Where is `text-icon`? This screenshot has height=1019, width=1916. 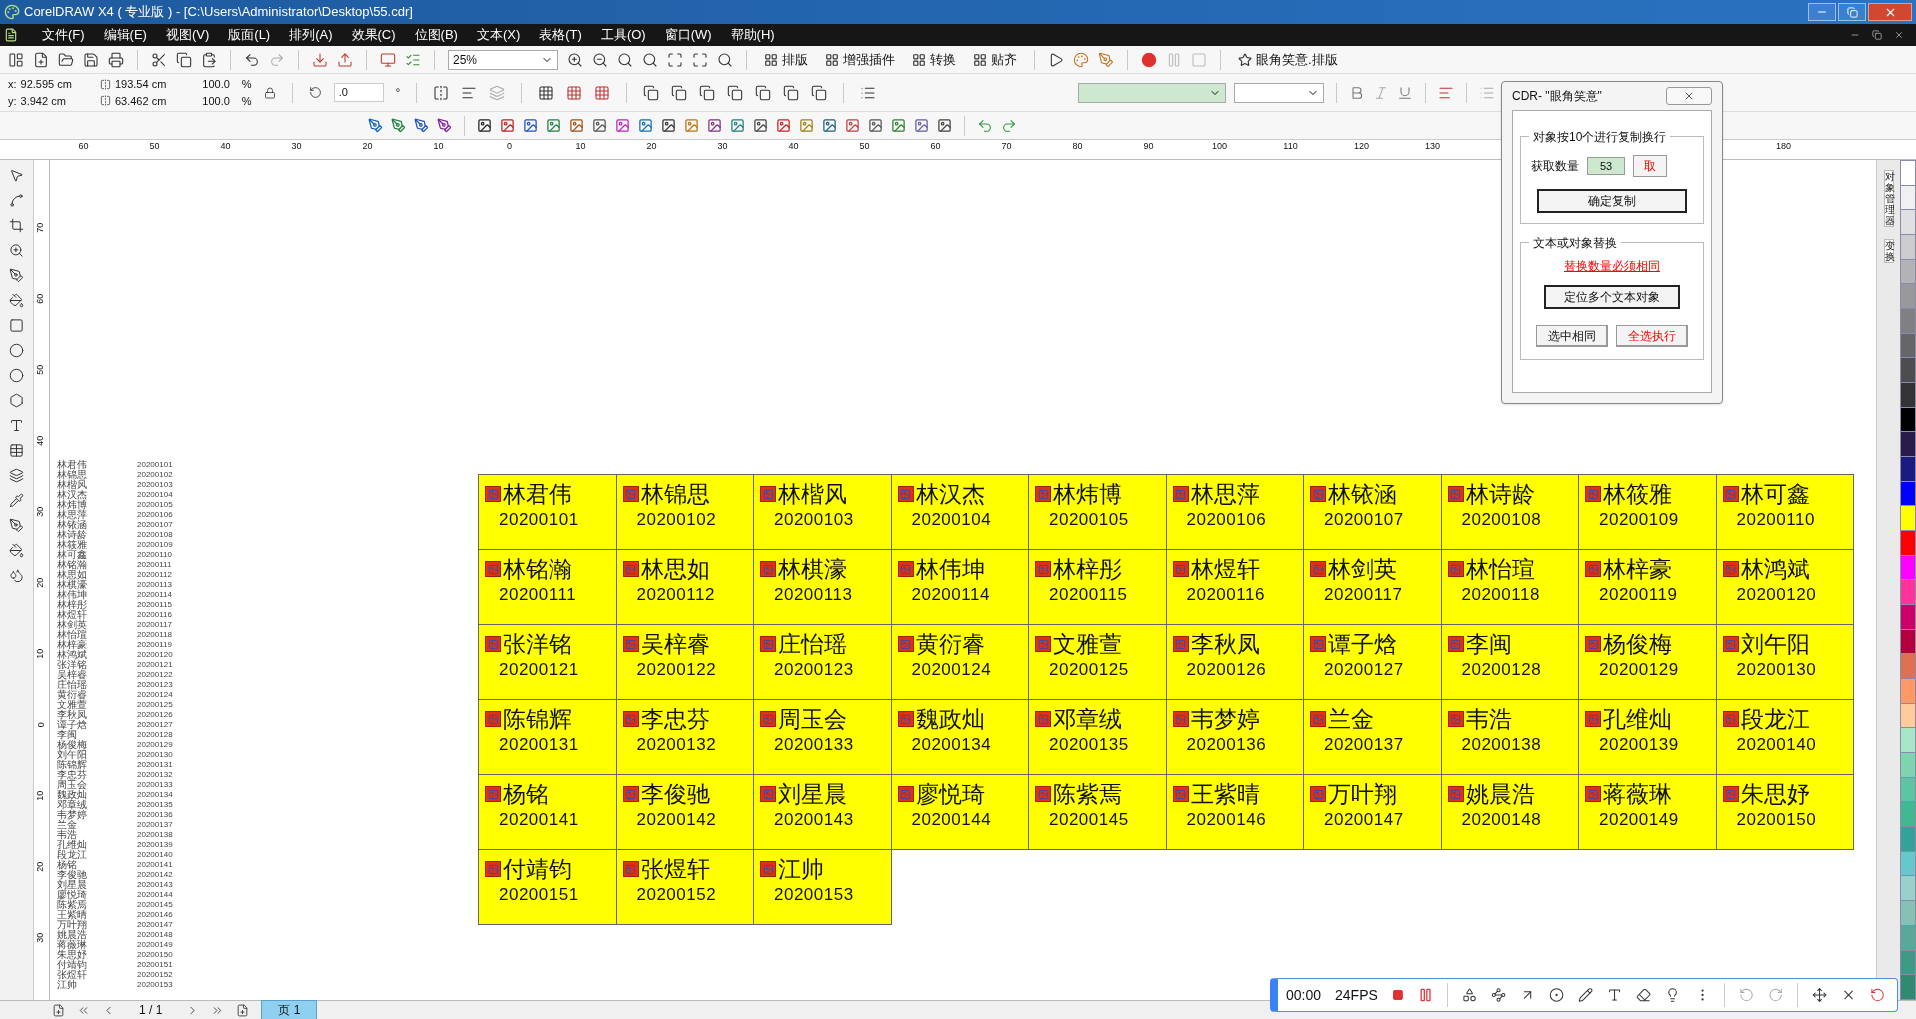 text-icon is located at coordinates (1615, 995).